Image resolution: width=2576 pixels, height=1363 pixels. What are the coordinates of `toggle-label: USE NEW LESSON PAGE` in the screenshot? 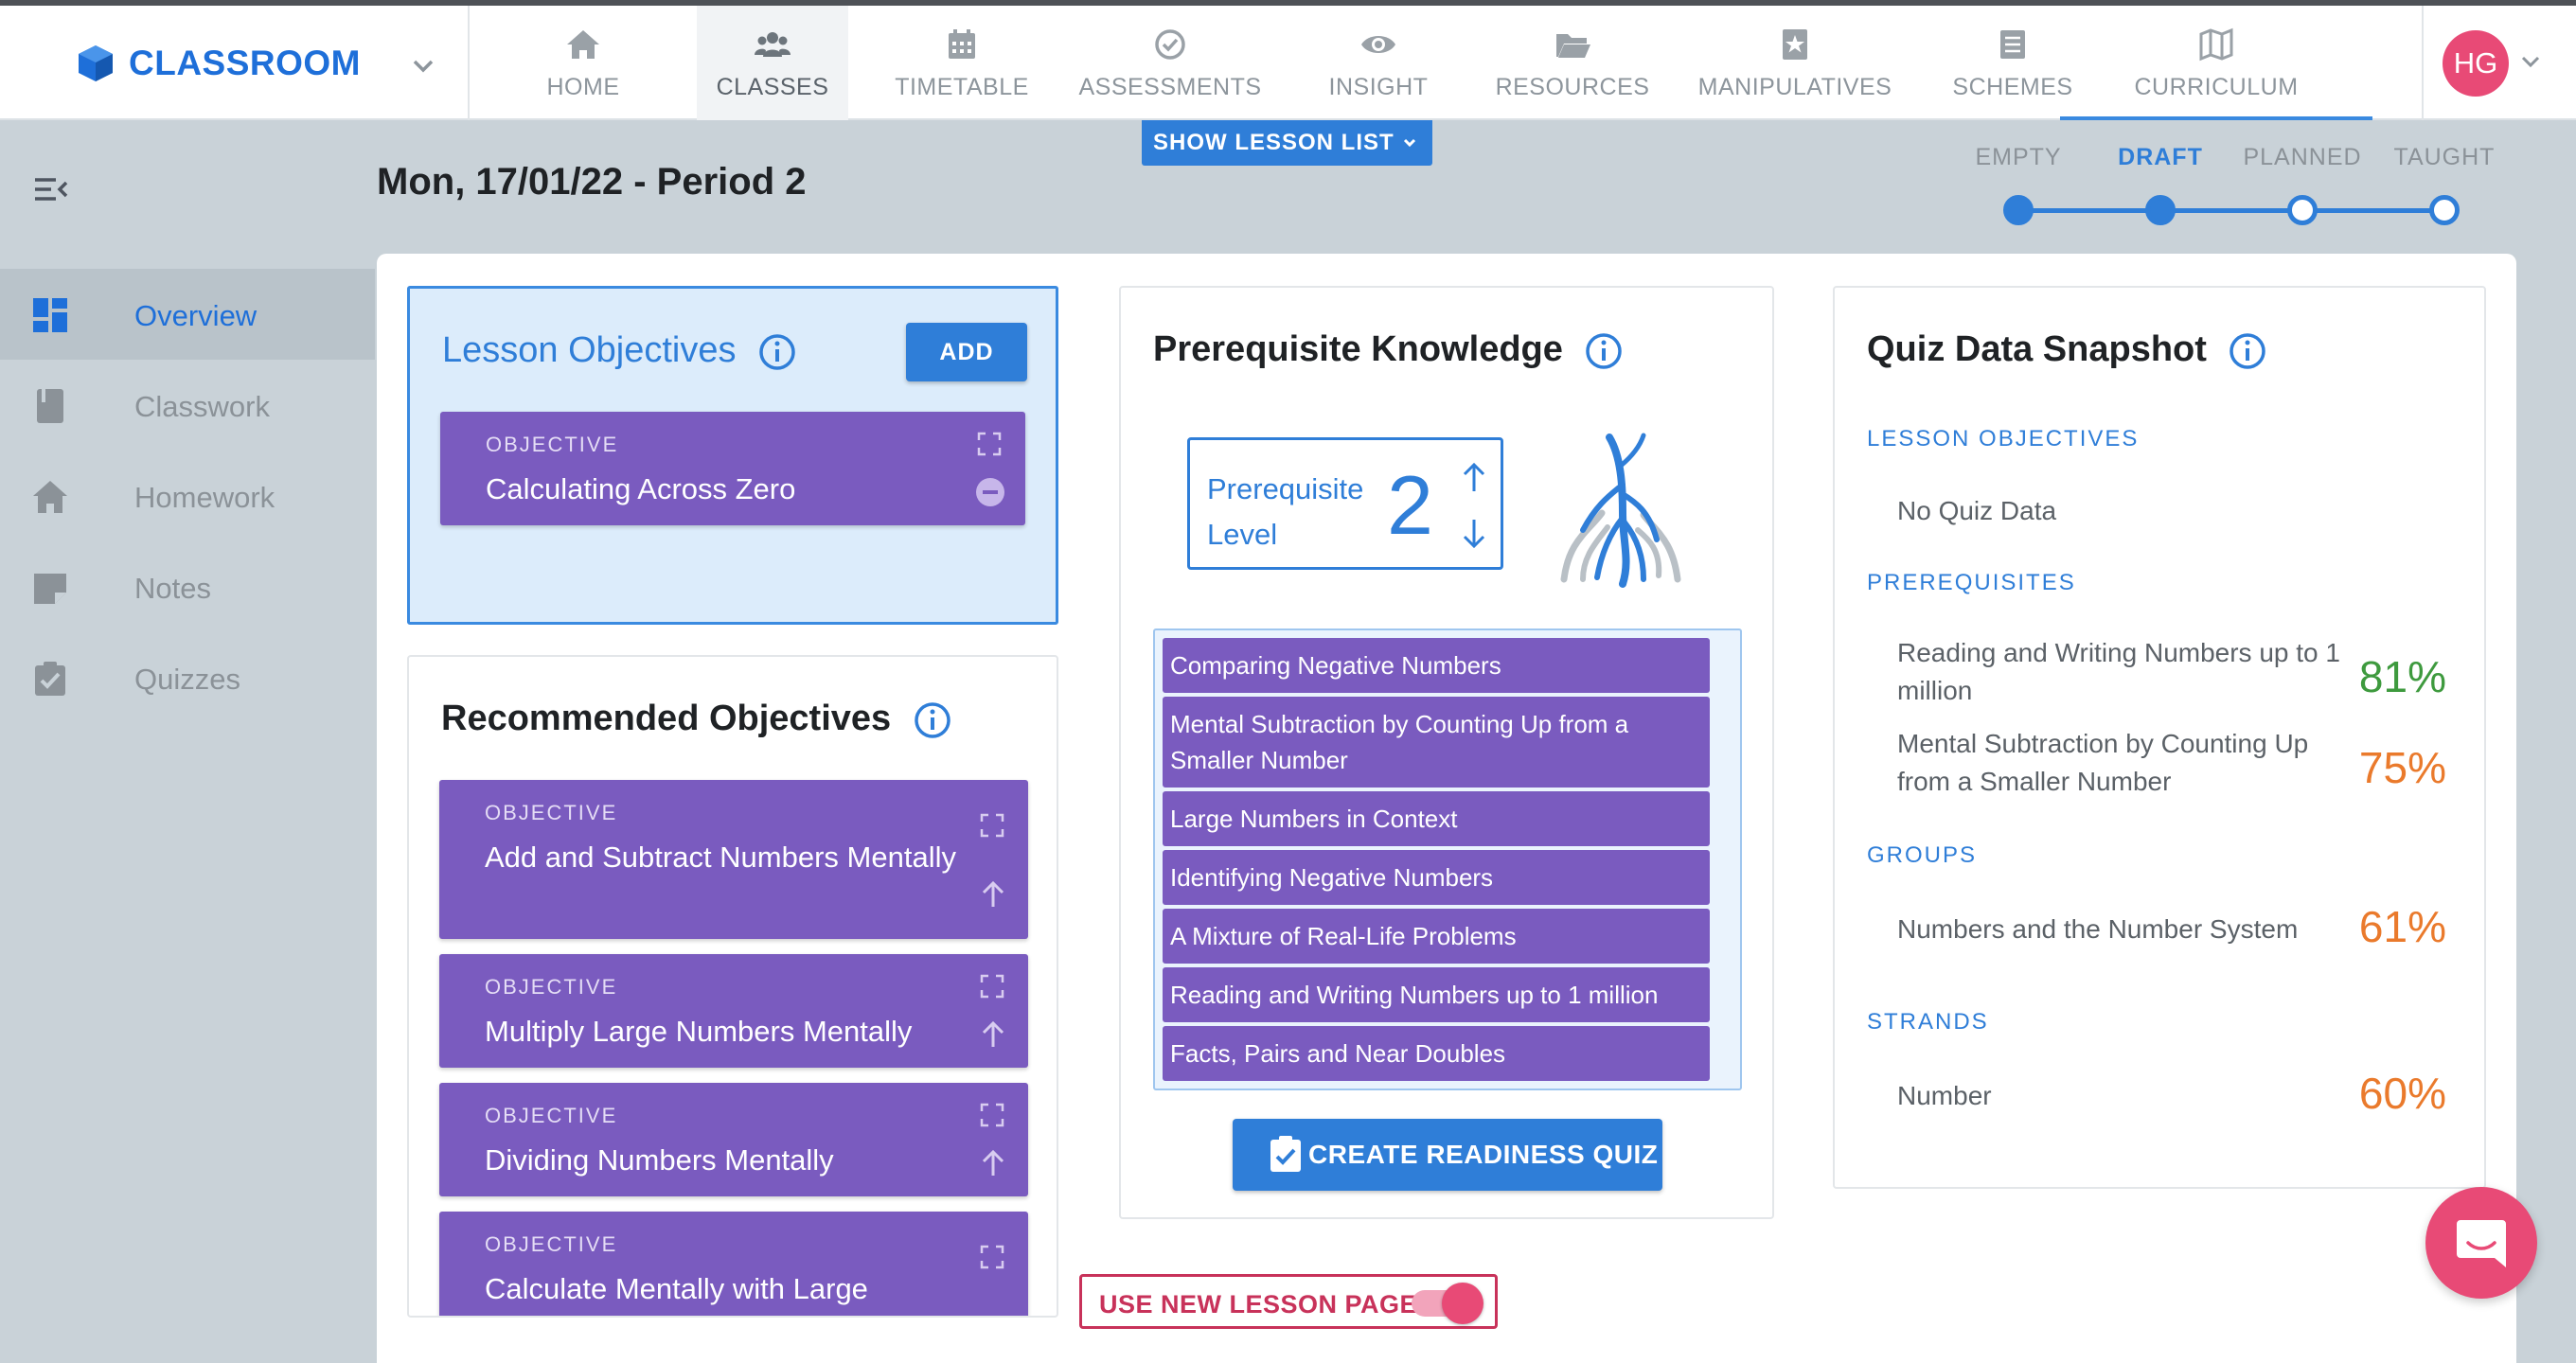 It's located at (1258, 1304).